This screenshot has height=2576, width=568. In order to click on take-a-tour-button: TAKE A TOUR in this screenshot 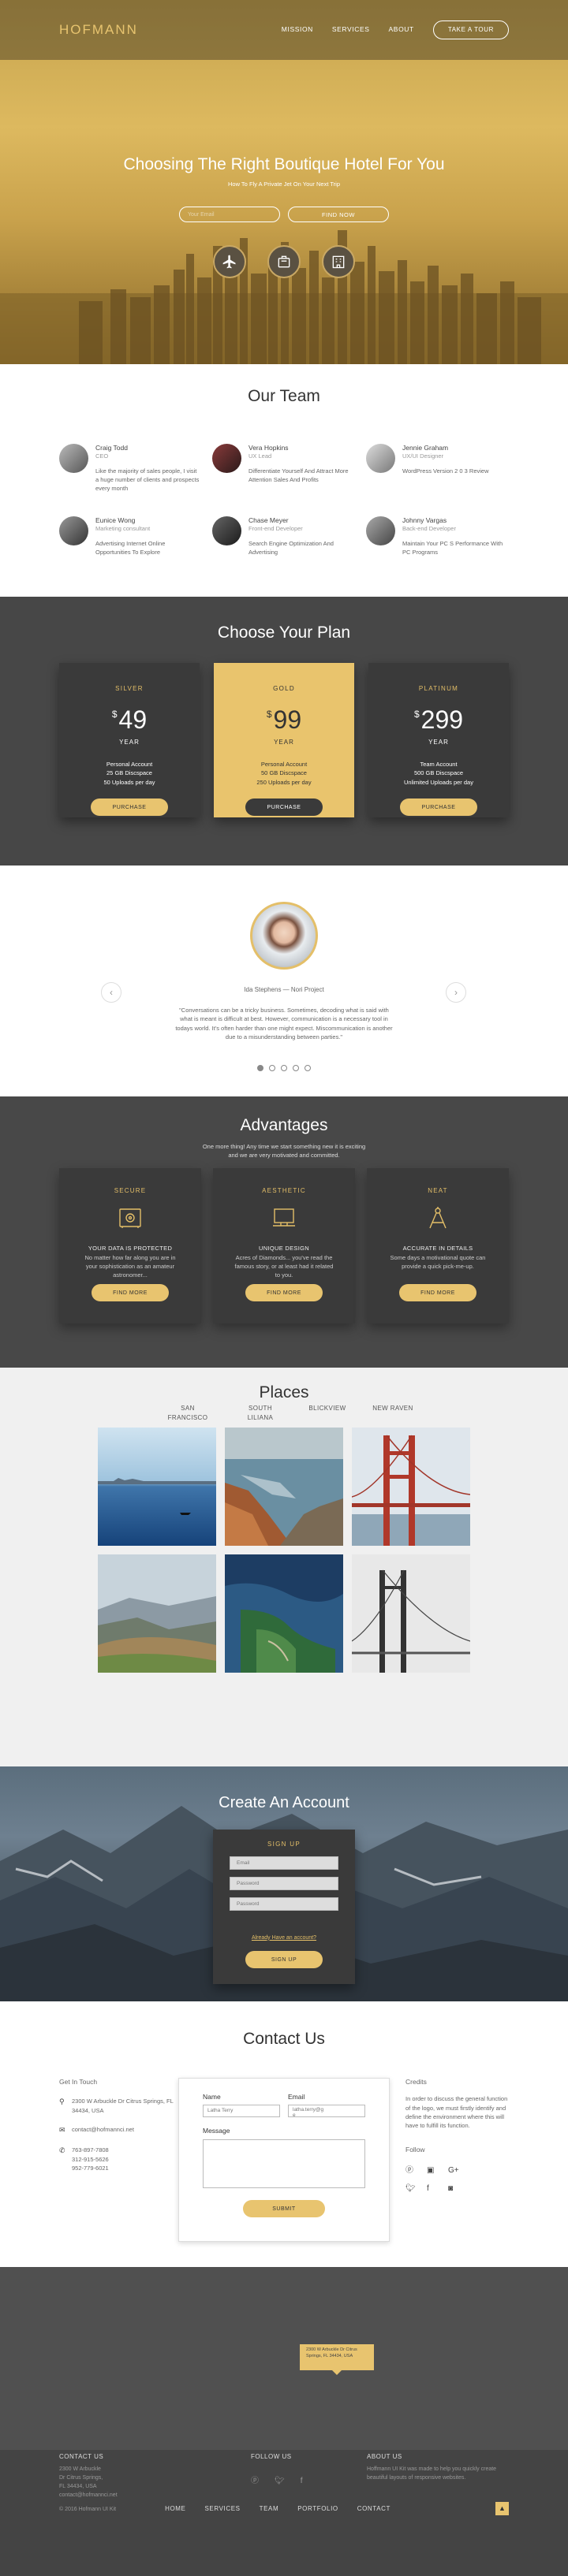, I will do `click(470, 30)`.